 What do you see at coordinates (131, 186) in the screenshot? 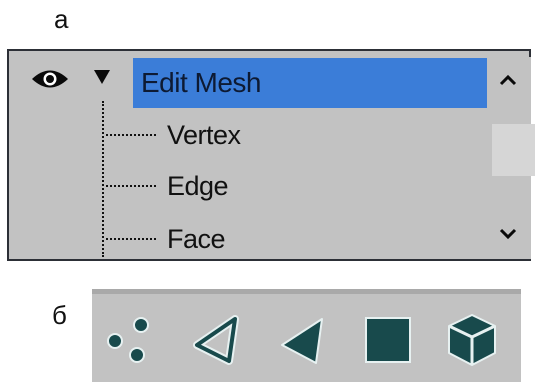
I see `tree-connector-edge` at bounding box center [131, 186].